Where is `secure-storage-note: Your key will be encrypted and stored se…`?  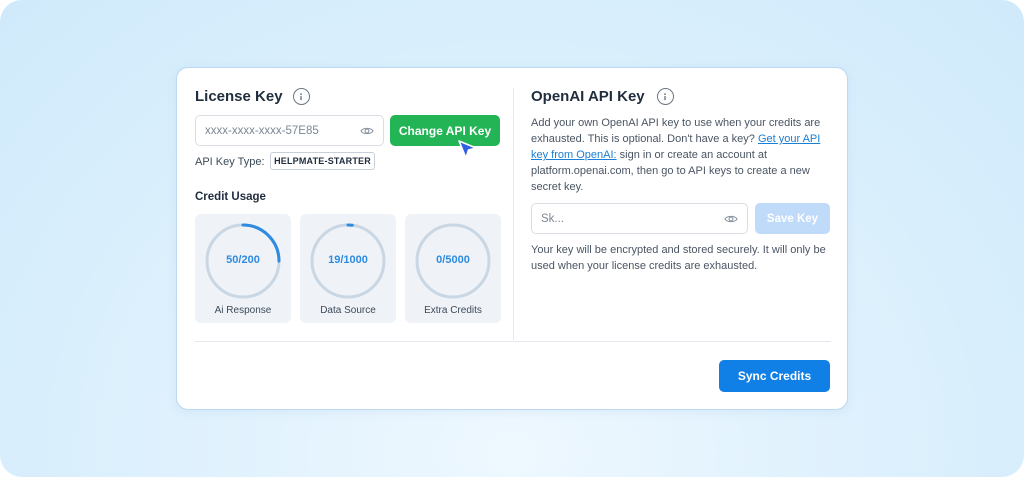 secure-storage-note: Your key will be encrypted and stored se… is located at coordinates (678, 258).